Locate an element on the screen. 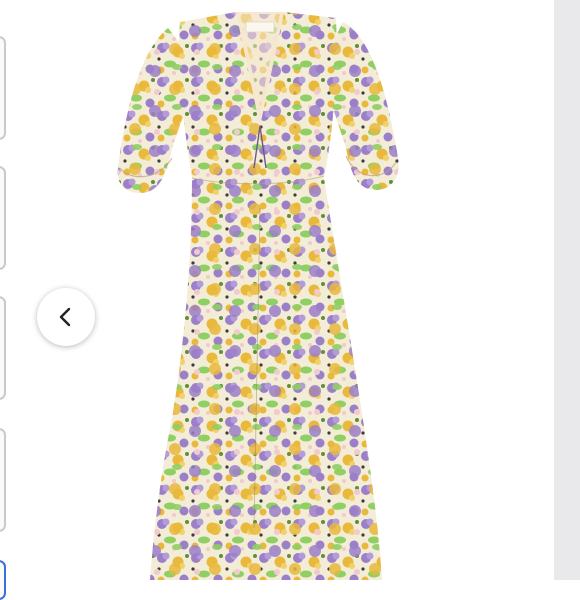 The height and width of the screenshot is (600, 580). thumbnail-strip is located at coordinates (3, 300).